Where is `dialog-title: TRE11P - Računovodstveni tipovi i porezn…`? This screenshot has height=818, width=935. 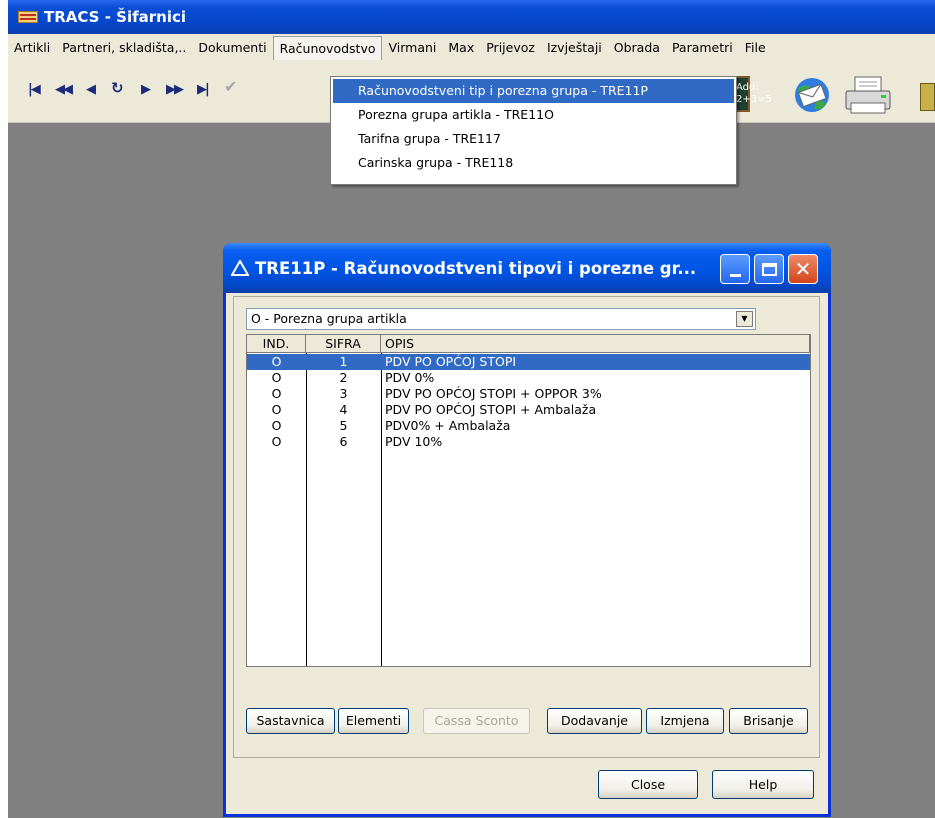
dialog-title: TRE11P - Računovodstveni tipovi i porezn… is located at coordinates (476, 268).